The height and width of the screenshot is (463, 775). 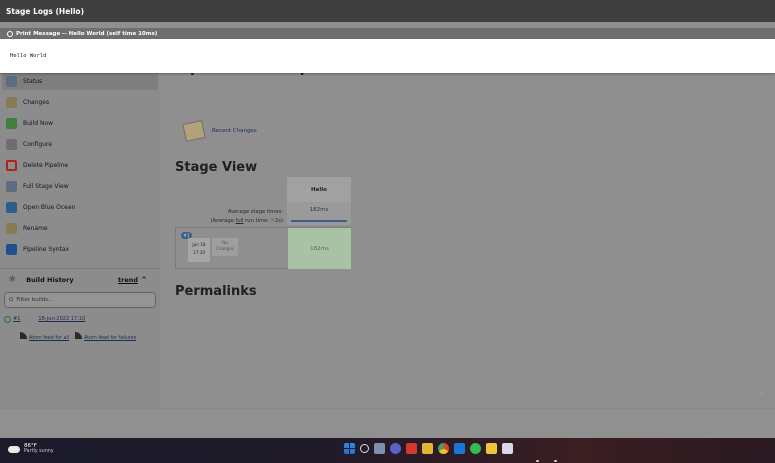 I want to click on sidebar-item-label: Configure, so click(x=38, y=144).